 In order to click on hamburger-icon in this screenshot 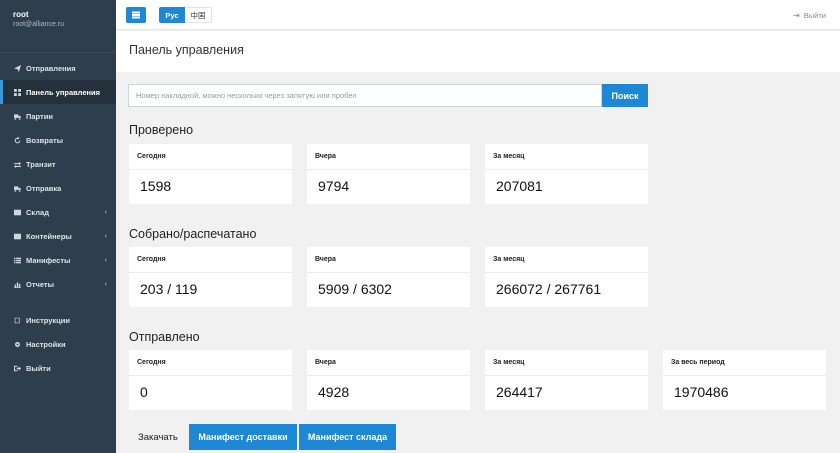, I will do `click(136, 15)`.